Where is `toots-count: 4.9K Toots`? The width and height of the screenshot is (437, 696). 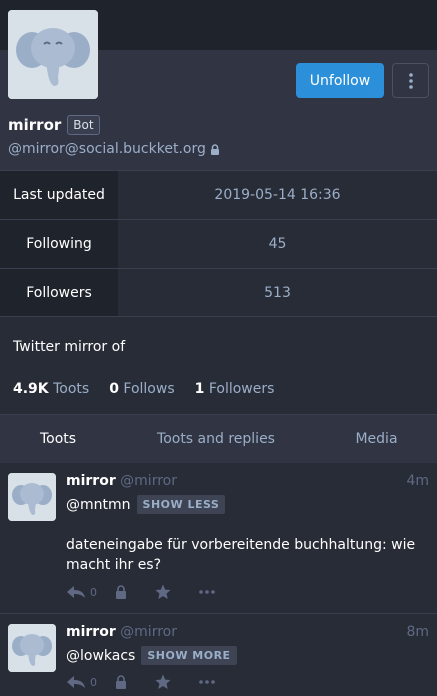
toots-count: 4.9K Toots is located at coordinates (51, 389).